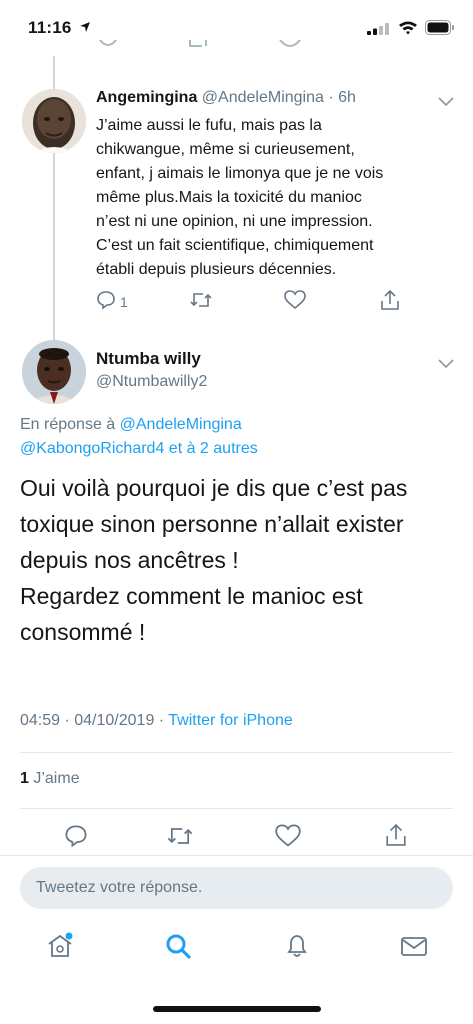 This screenshot has height=1024, width=473. I want to click on tweet-header: Angemingina @AndeleMingina · 6h, so click(226, 98).